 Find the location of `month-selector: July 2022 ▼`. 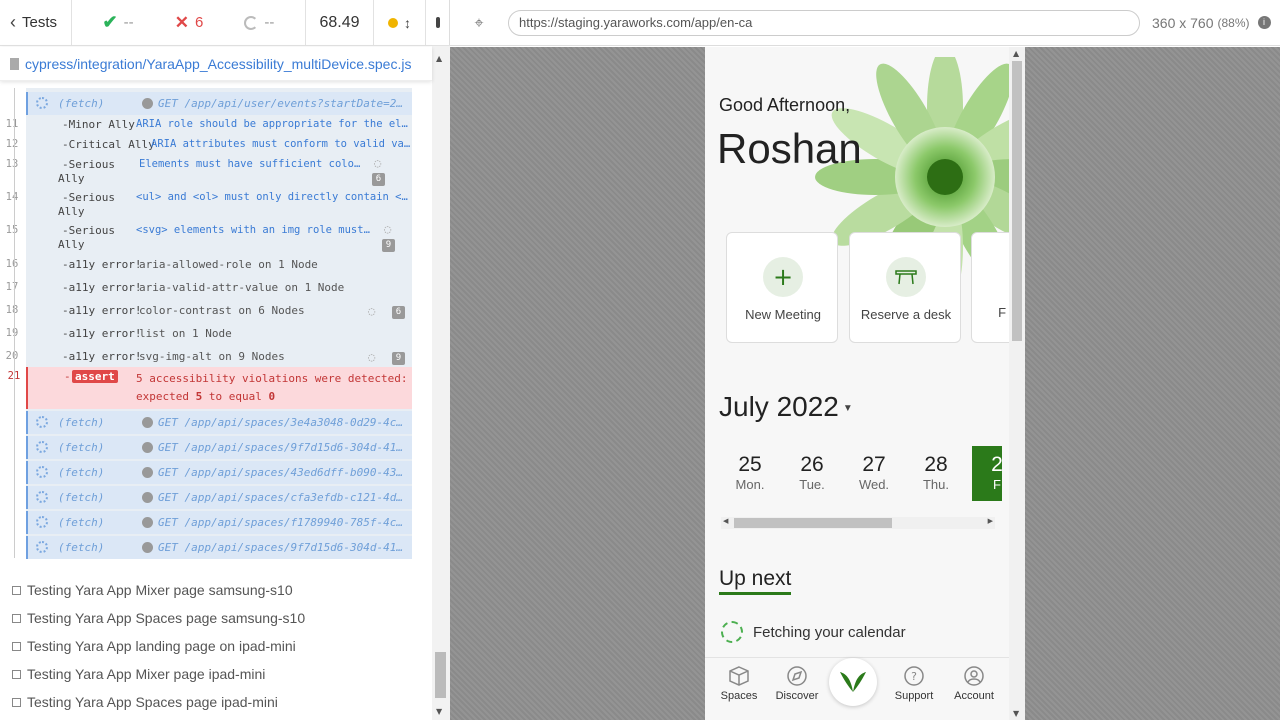

month-selector: July 2022 ▼ is located at coordinates (786, 407).